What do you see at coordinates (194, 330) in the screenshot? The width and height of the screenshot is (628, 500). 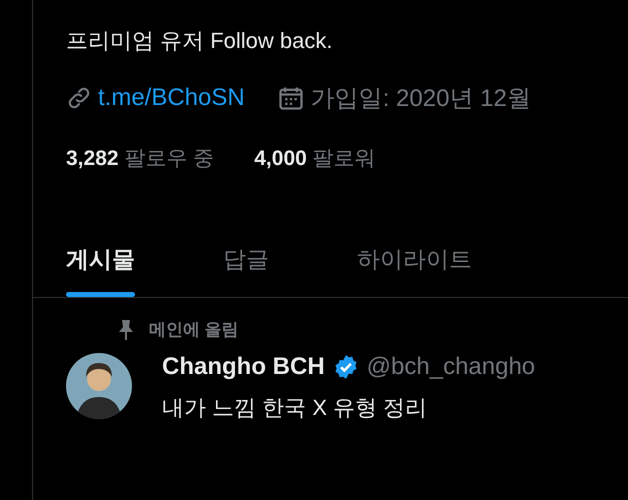 I see `pinned-label: 메인에 올림` at bounding box center [194, 330].